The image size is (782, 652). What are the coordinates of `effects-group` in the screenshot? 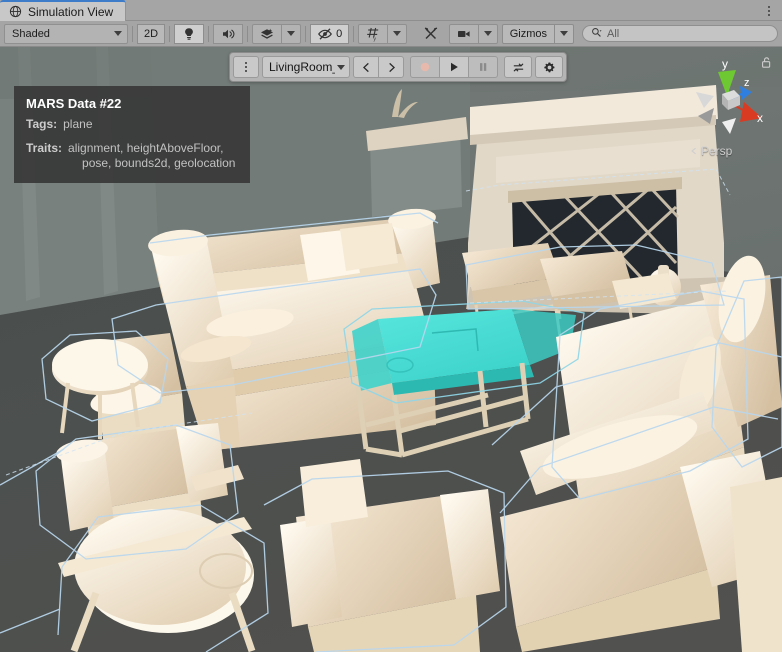 It's located at (277, 33).